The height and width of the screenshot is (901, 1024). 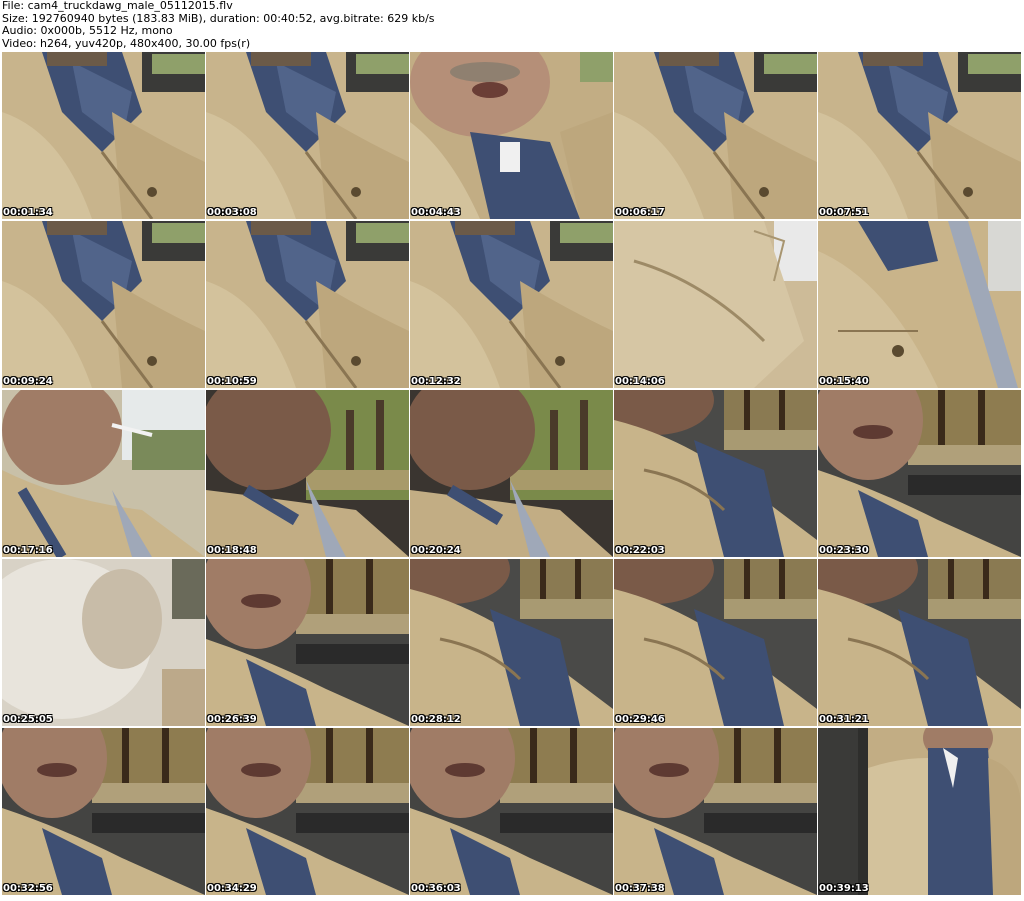 I want to click on video-thumbnail: 00:17:16, so click(x=103, y=473).